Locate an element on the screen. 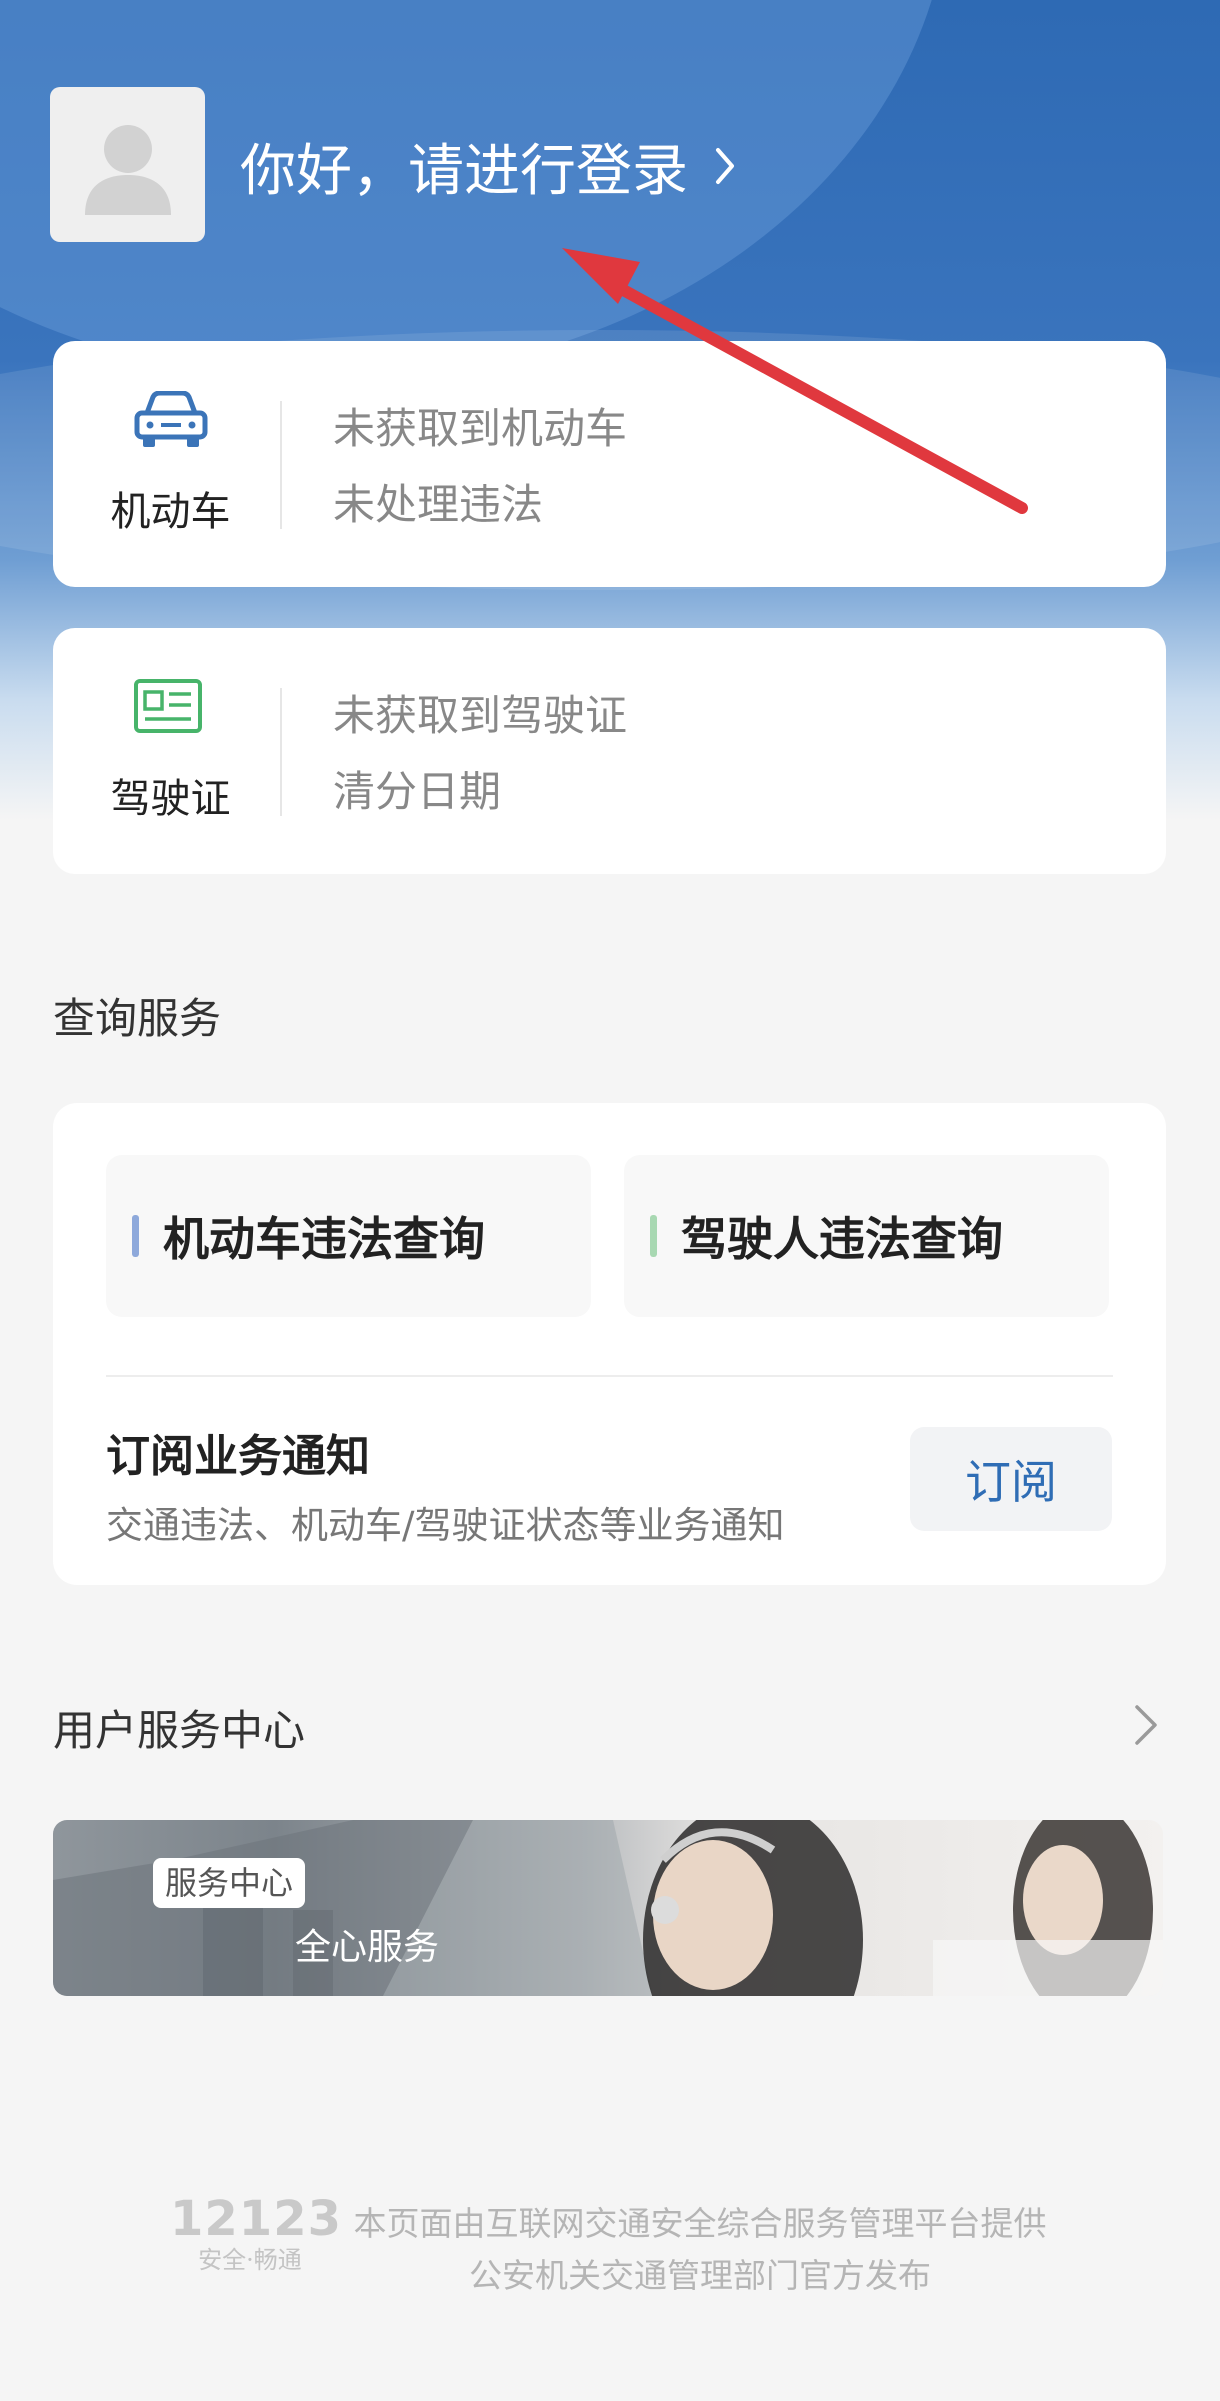  user-service-center-title: 用户服务中心 is located at coordinates (179, 1727).